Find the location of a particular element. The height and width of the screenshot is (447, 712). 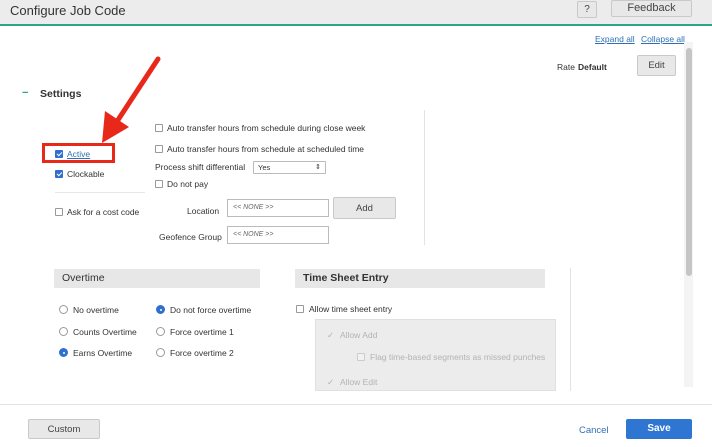

earns-overtime-label: Earns Overtime is located at coordinates (103, 353).